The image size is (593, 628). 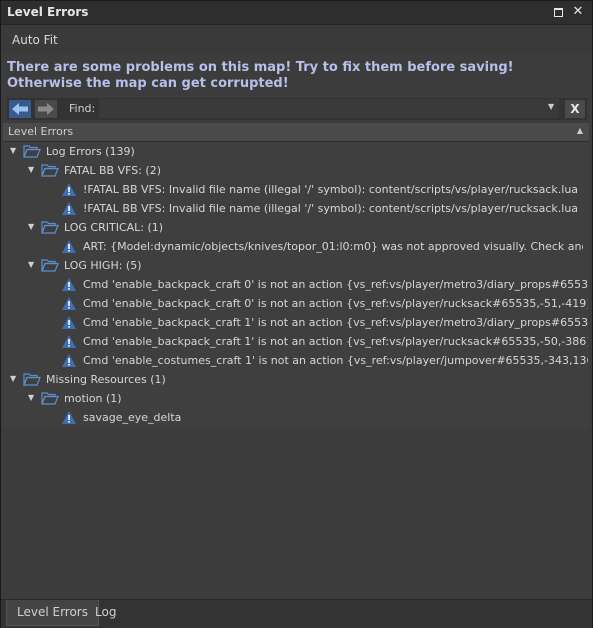 What do you see at coordinates (35, 40) in the screenshot?
I see `auto-fit-menu-item: Auto Fit` at bounding box center [35, 40].